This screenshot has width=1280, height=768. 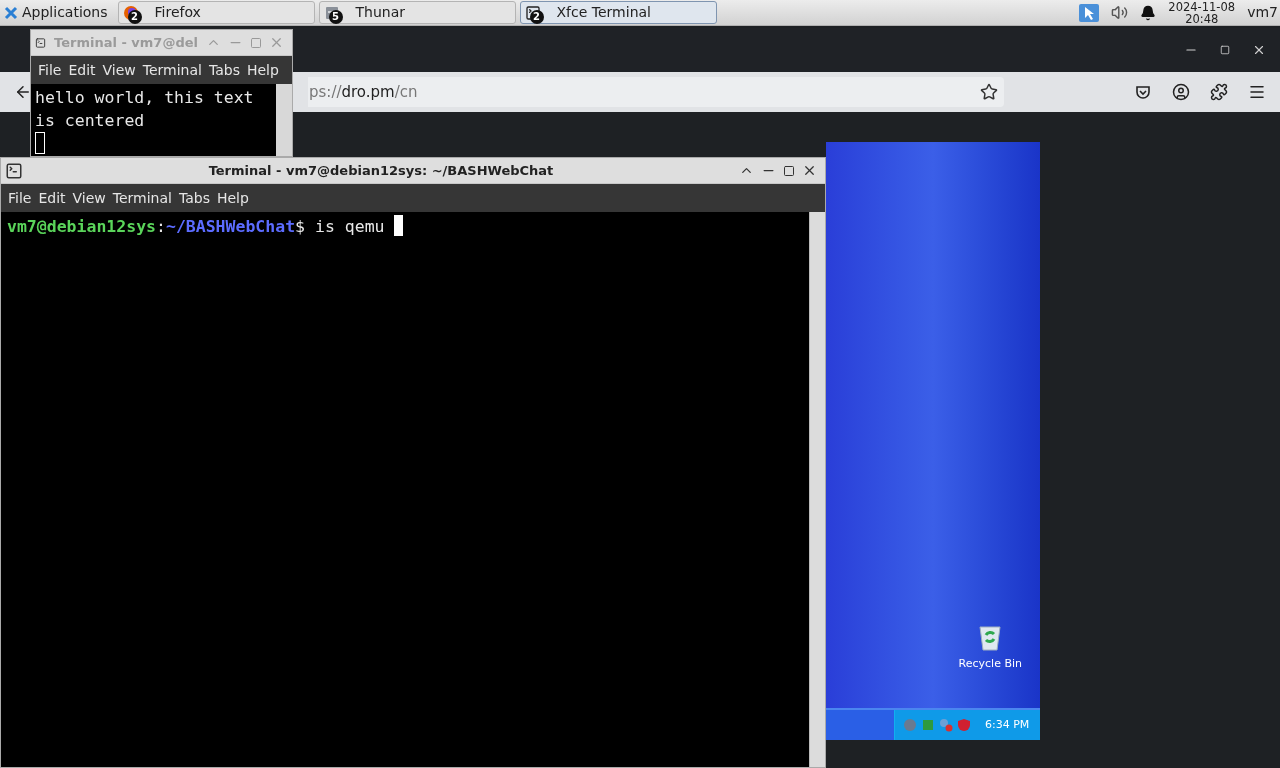 I want to click on account-icon, so click(x=1181, y=92).